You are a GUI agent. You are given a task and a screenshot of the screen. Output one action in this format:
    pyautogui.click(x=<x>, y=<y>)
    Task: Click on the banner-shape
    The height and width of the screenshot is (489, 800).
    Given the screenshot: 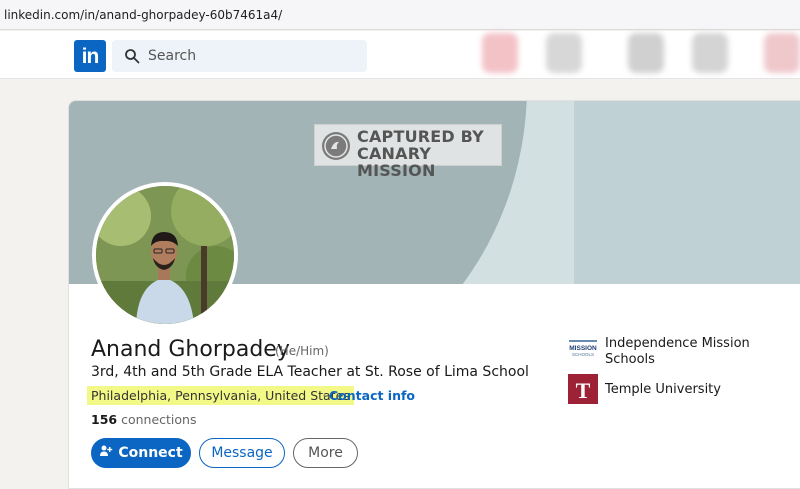 What is the action you would take?
    pyautogui.click(x=687, y=192)
    